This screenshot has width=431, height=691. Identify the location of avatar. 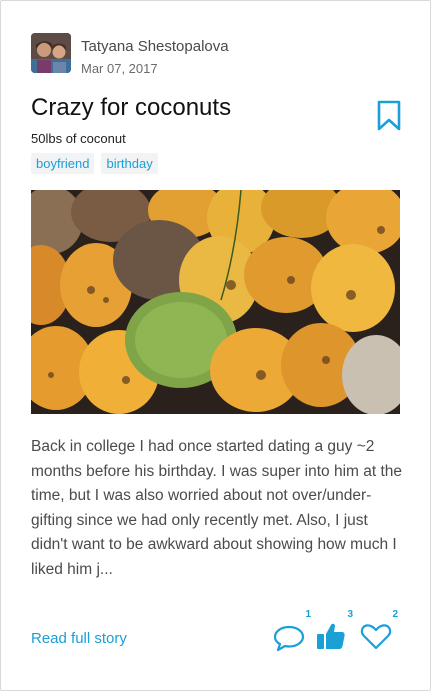
(51, 53).